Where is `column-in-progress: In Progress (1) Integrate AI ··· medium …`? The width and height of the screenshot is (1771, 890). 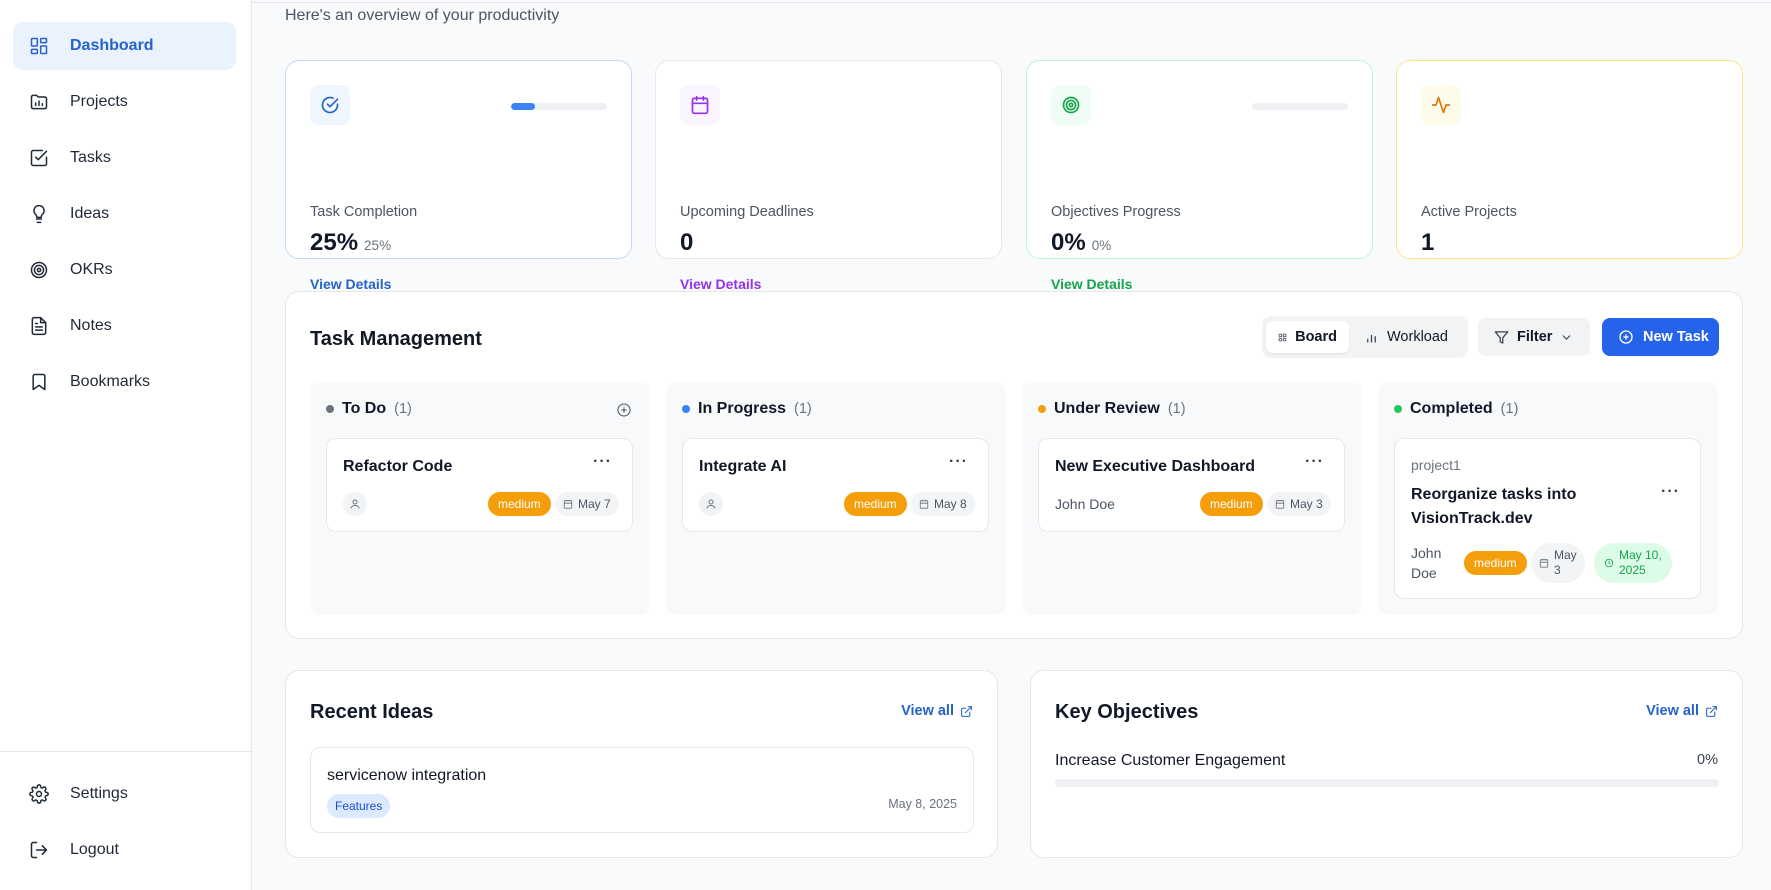
column-in-progress: In Progress (1) Integrate AI ··· medium … is located at coordinates (836, 498).